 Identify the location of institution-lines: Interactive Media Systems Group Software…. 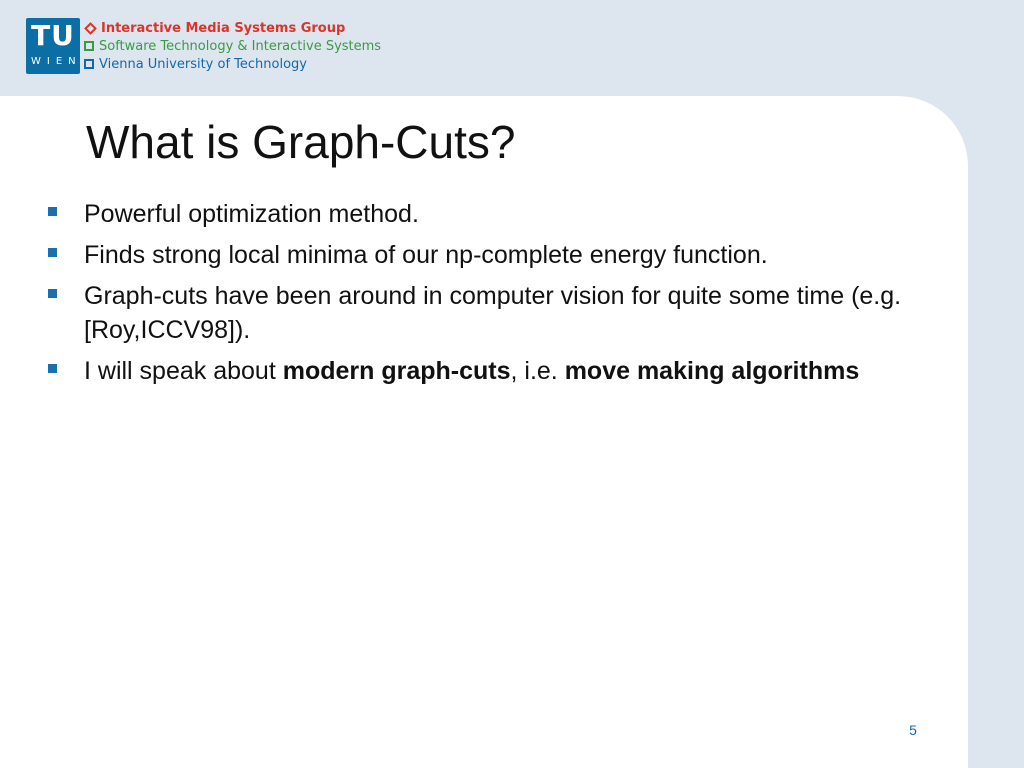
(232, 46).